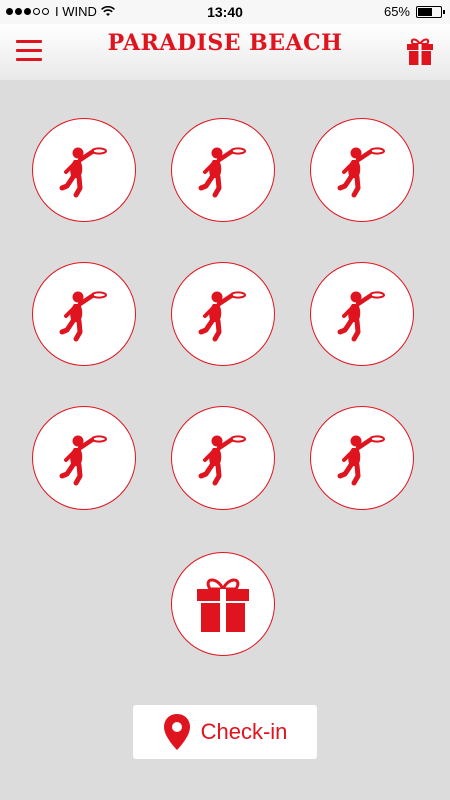  I want to click on status-bar: I WIND 13:40 65%, so click(225, 12).